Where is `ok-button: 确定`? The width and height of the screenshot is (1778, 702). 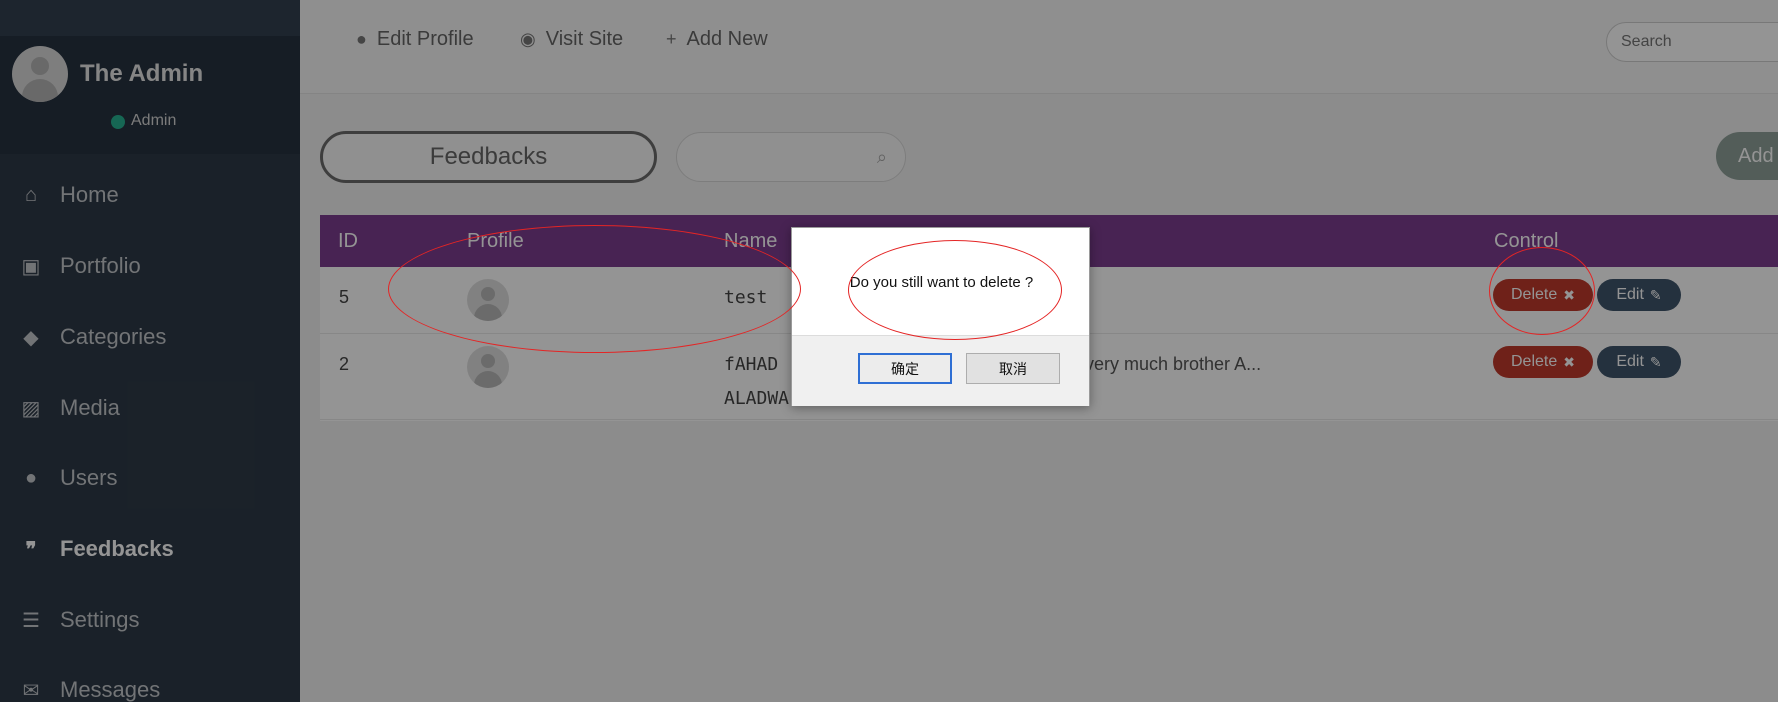
ok-button: 确定 is located at coordinates (905, 368).